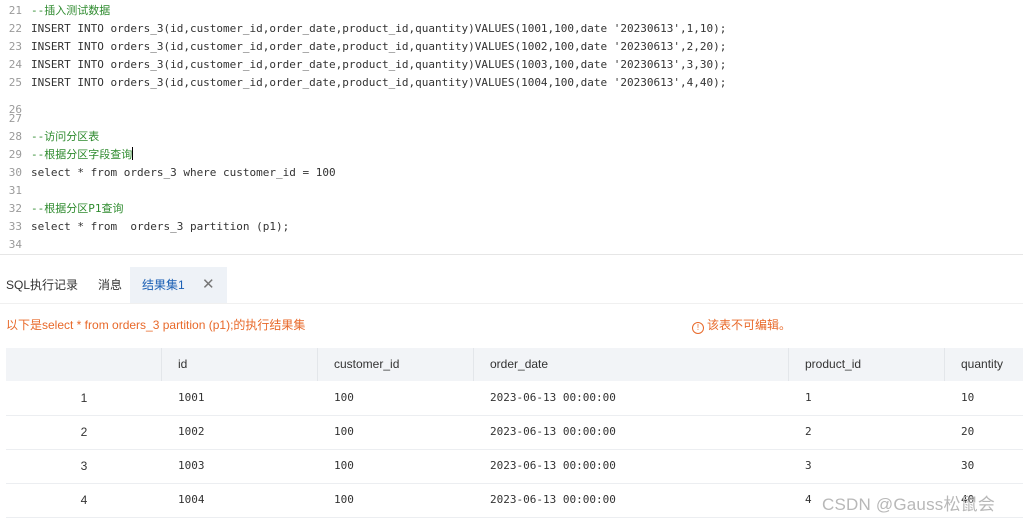 Image resolution: width=1023 pixels, height=521 pixels. I want to click on tab-sql-history: SQL执行记录, so click(42, 285).